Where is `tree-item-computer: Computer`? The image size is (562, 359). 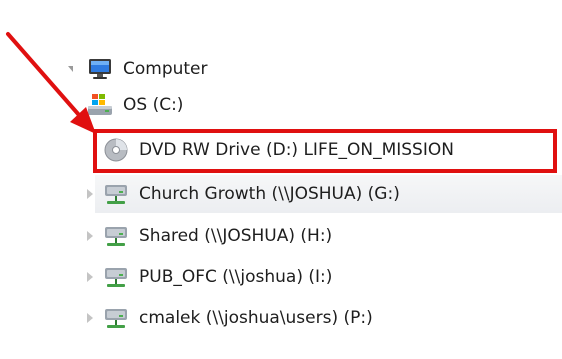 tree-item-computer: Computer is located at coordinates (210, 69).